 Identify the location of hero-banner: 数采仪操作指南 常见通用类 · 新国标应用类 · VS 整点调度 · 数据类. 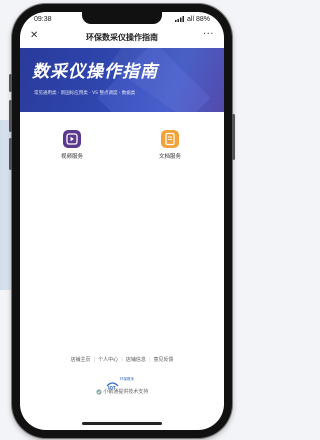
(122, 80).